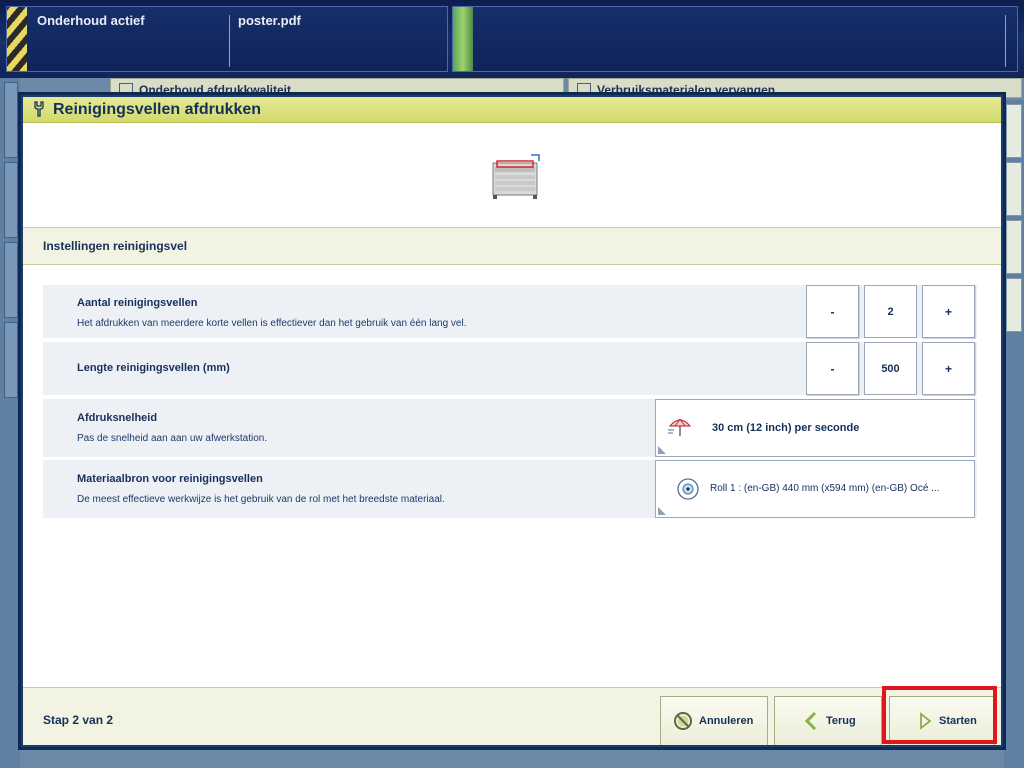 Image resolution: width=1024 pixels, height=768 pixels. What do you see at coordinates (512, 716) in the screenshot?
I see `dialog-footer: Stap 2 van 2 Annuleren Terug Starten` at bounding box center [512, 716].